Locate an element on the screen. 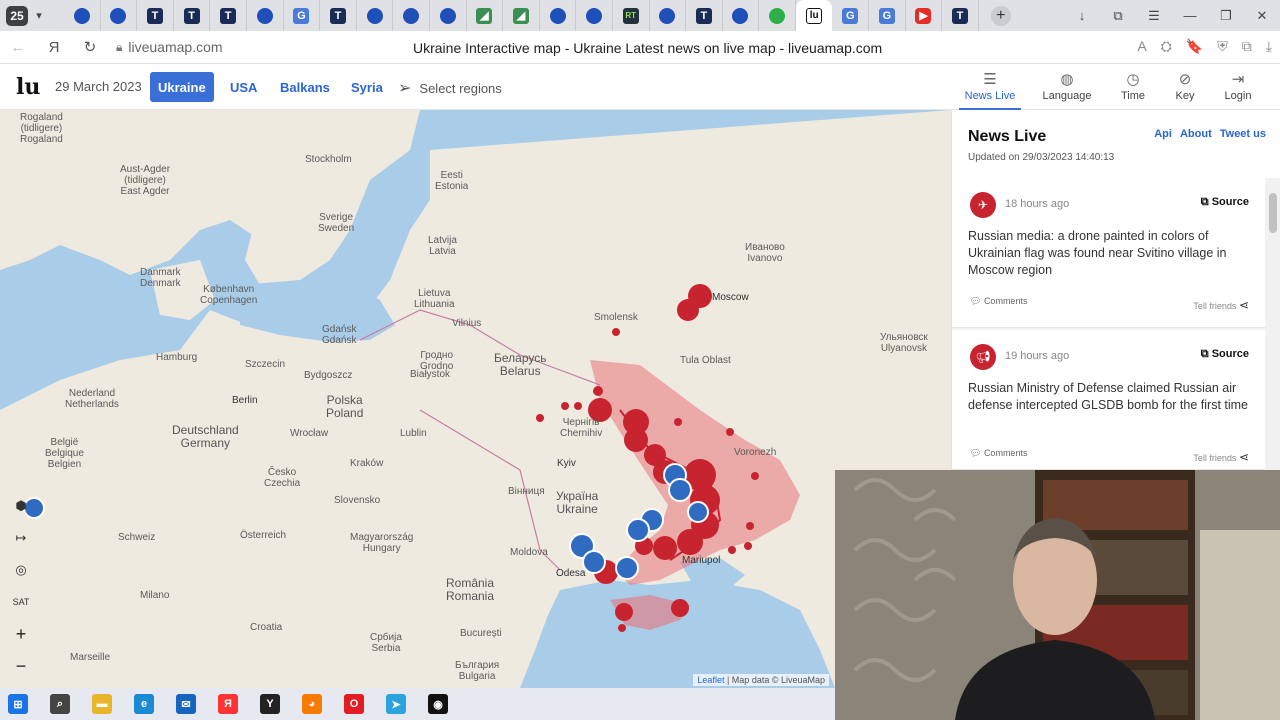  news-scrollbar is located at coordinates (1273, 324).